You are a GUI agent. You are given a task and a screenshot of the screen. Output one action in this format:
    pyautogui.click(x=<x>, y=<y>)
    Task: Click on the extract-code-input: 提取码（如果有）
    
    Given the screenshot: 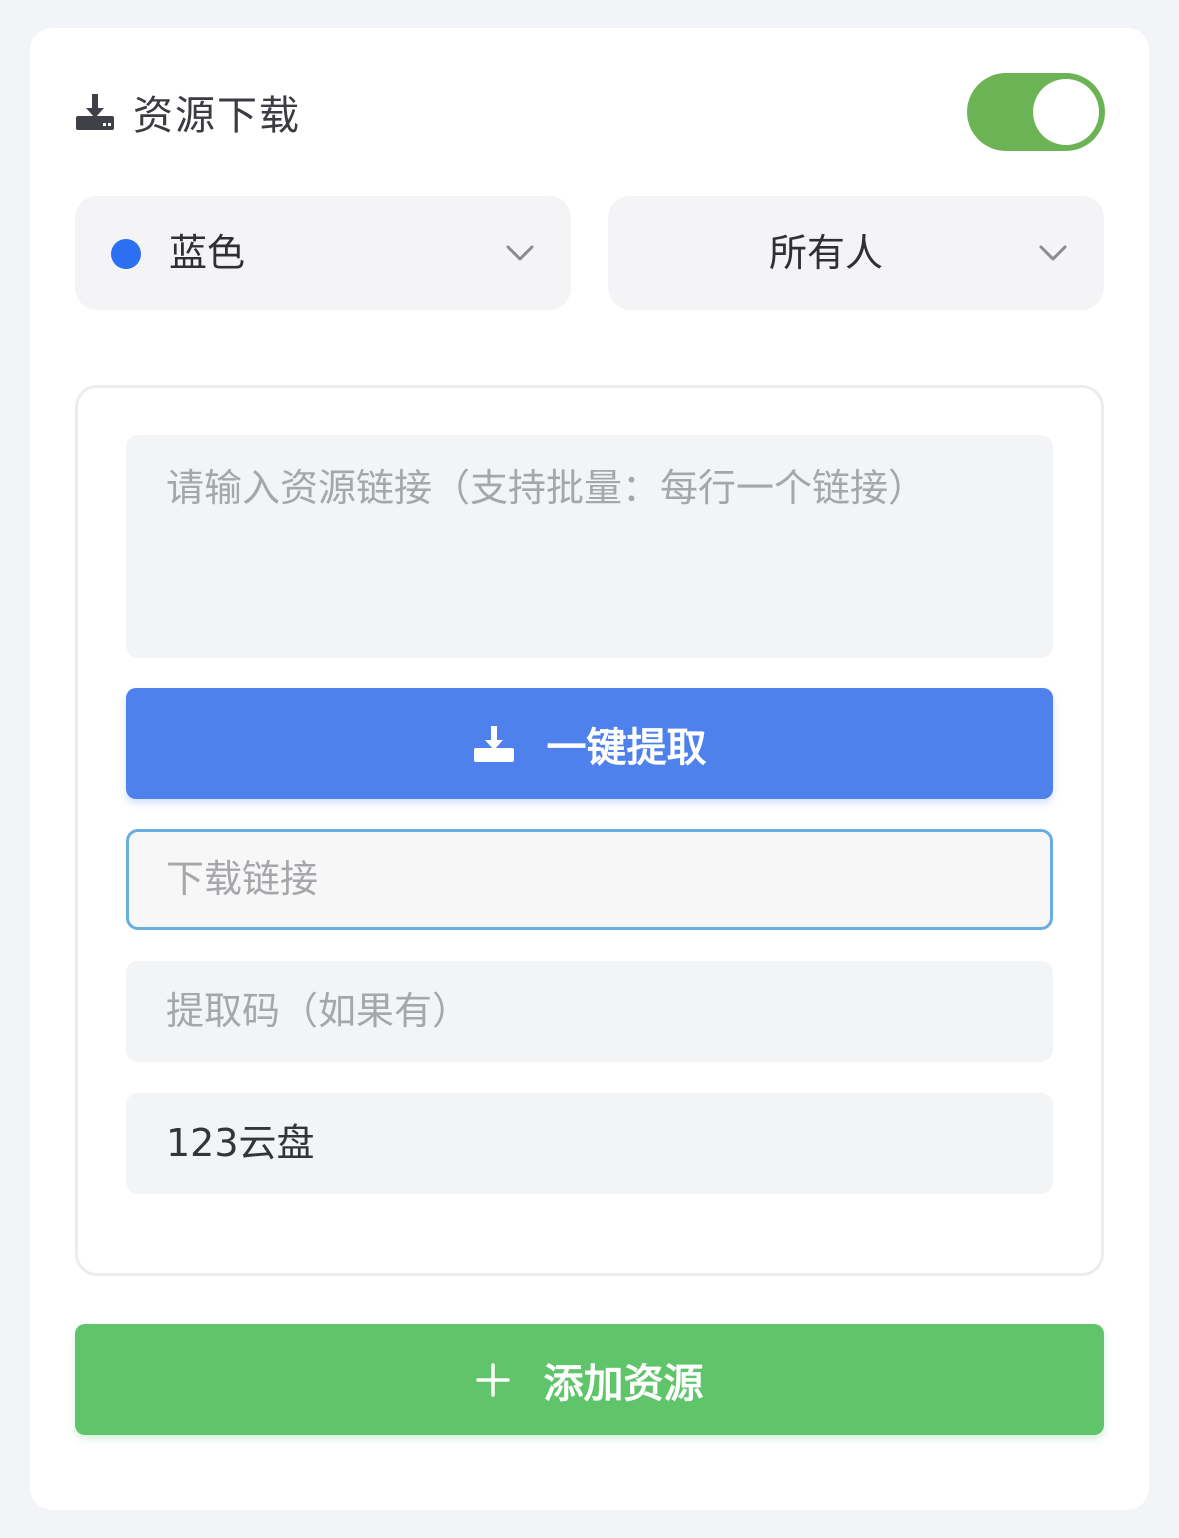 What is the action you would take?
    pyautogui.click(x=589, y=1011)
    